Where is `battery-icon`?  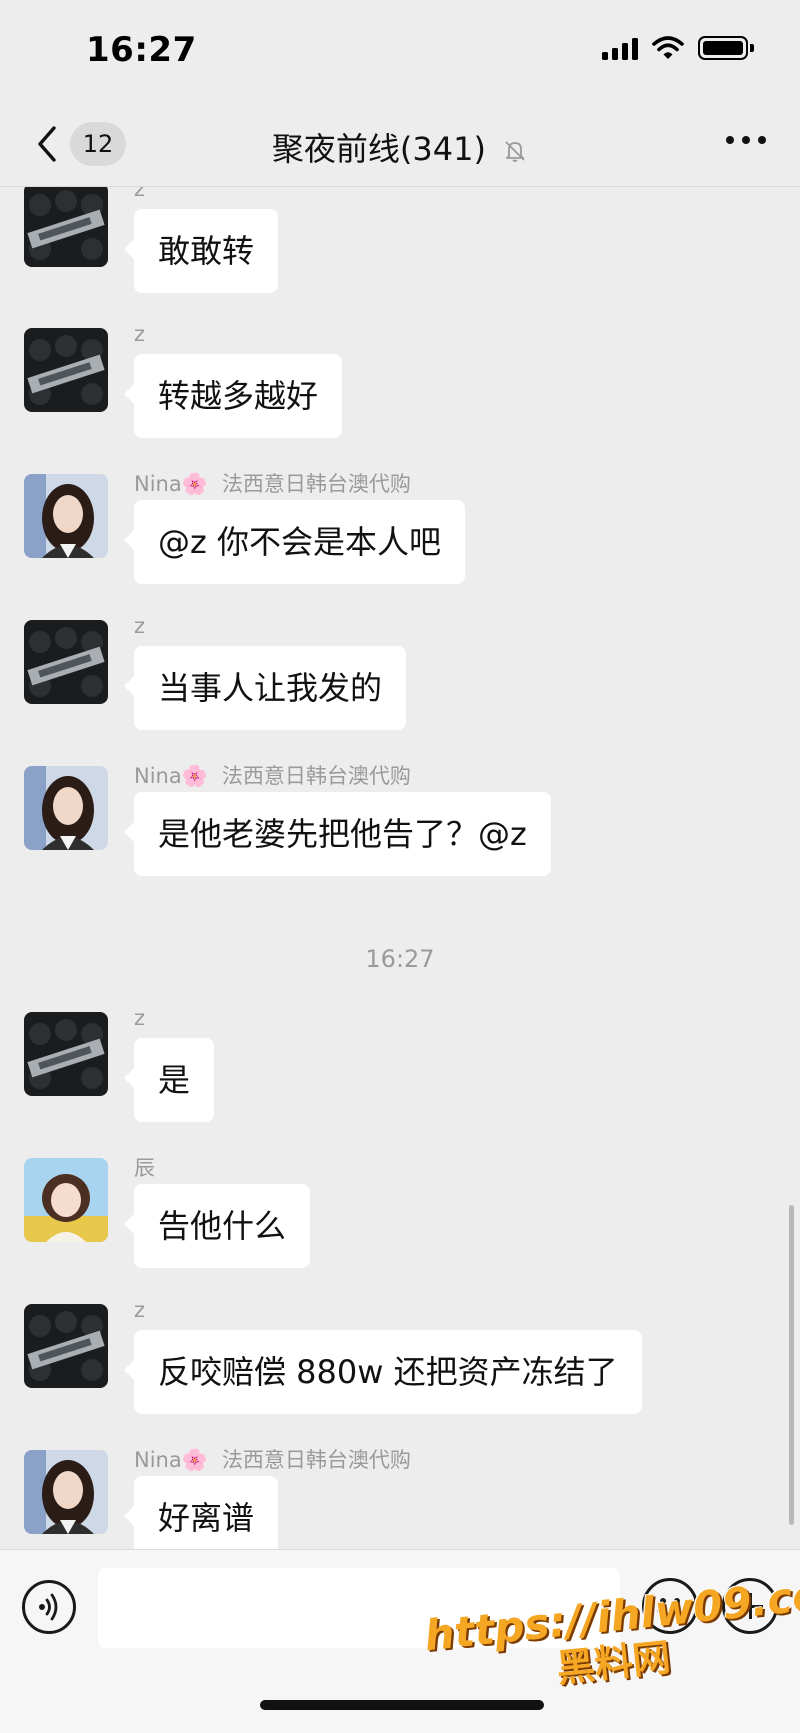
battery-icon is located at coordinates (726, 48).